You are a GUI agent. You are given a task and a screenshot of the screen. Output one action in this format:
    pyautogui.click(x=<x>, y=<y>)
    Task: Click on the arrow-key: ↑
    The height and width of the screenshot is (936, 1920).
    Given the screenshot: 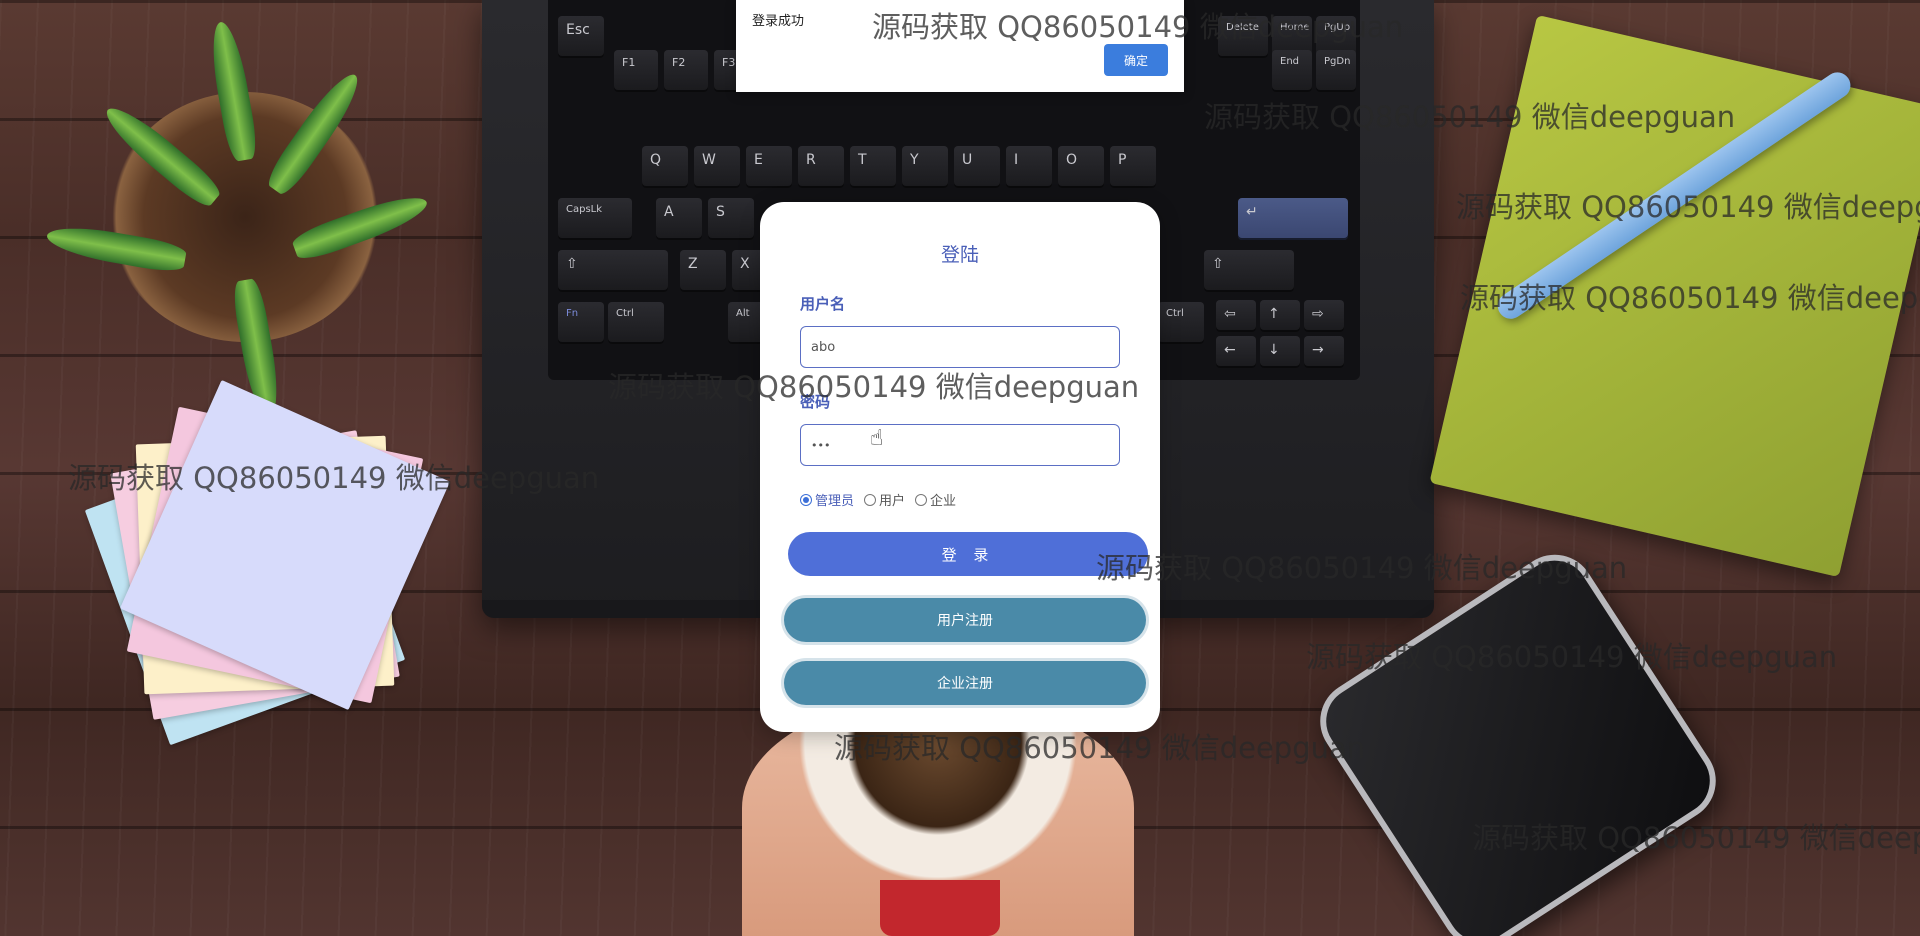 What is the action you would take?
    pyautogui.click(x=1280, y=316)
    